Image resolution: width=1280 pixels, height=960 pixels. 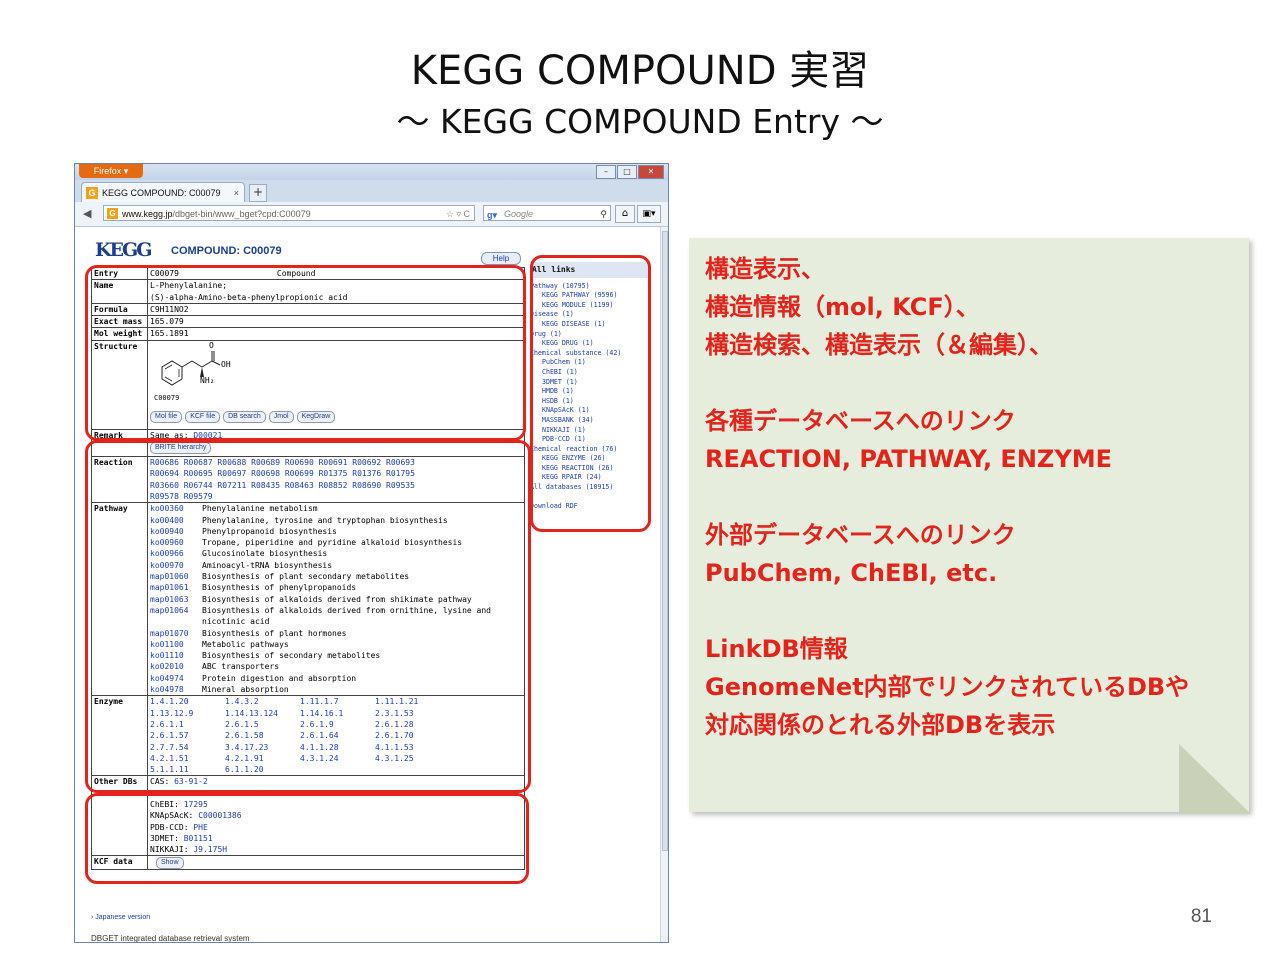 I want to click on new-tab-button: +, so click(x=258, y=193).